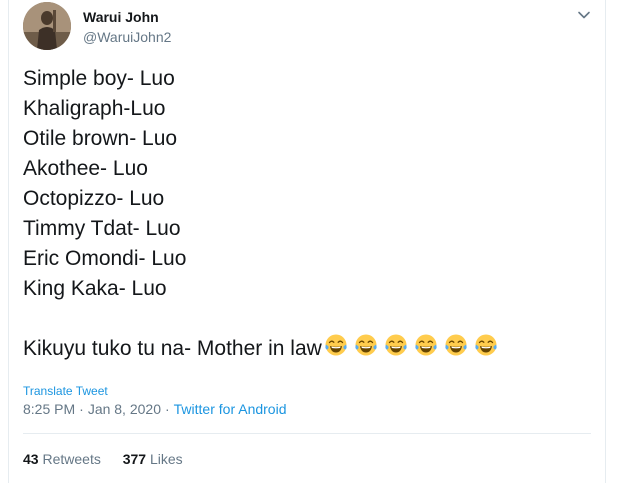 Image resolution: width=619 pixels, height=483 pixels. Describe the element at coordinates (127, 37) in the screenshot. I see `author-handle: @WaruiJohn2` at that location.